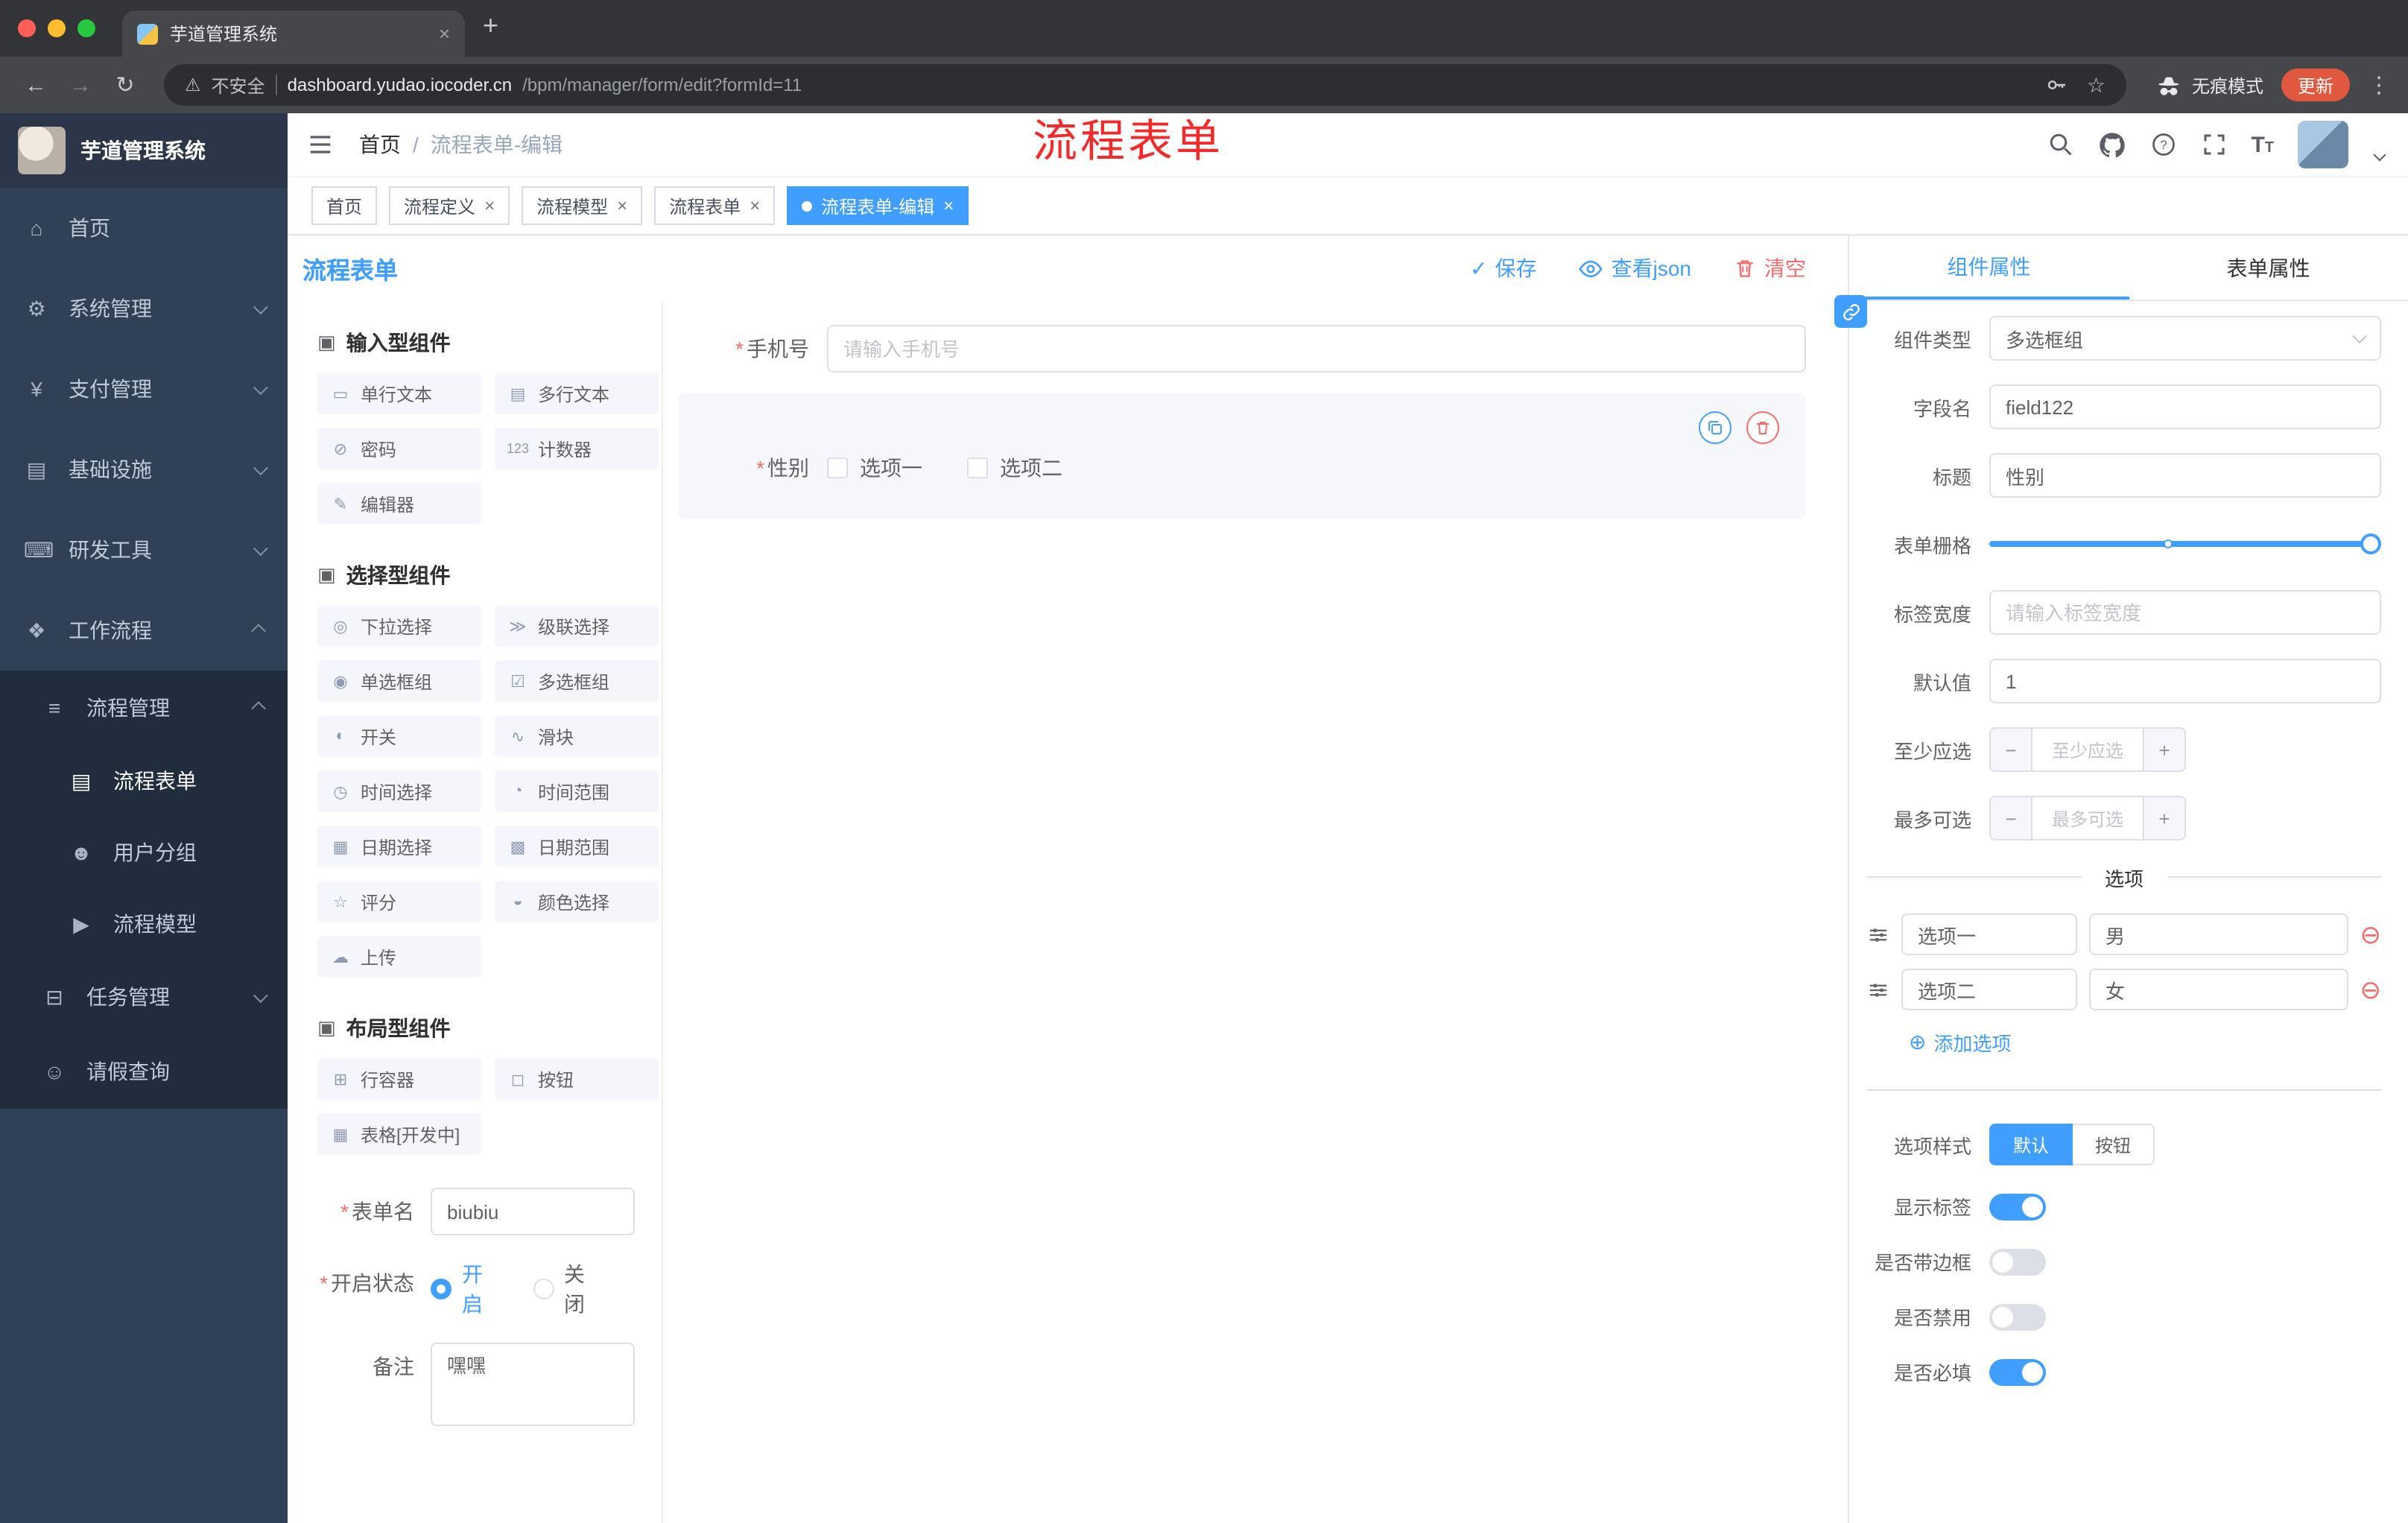 Image resolution: width=2408 pixels, height=1523 pixels. Describe the element at coordinates (144, 781) in the screenshot. I see `sidebar-item-process-form: ▤ 流程表单` at that location.